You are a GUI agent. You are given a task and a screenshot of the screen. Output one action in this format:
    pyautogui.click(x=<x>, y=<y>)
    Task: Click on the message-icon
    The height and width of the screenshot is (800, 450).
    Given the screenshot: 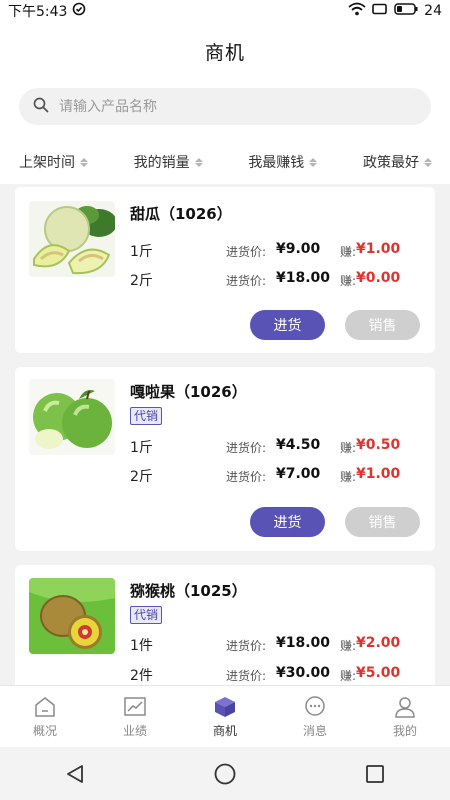 What is the action you would take?
    pyautogui.click(x=315, y=707)
    